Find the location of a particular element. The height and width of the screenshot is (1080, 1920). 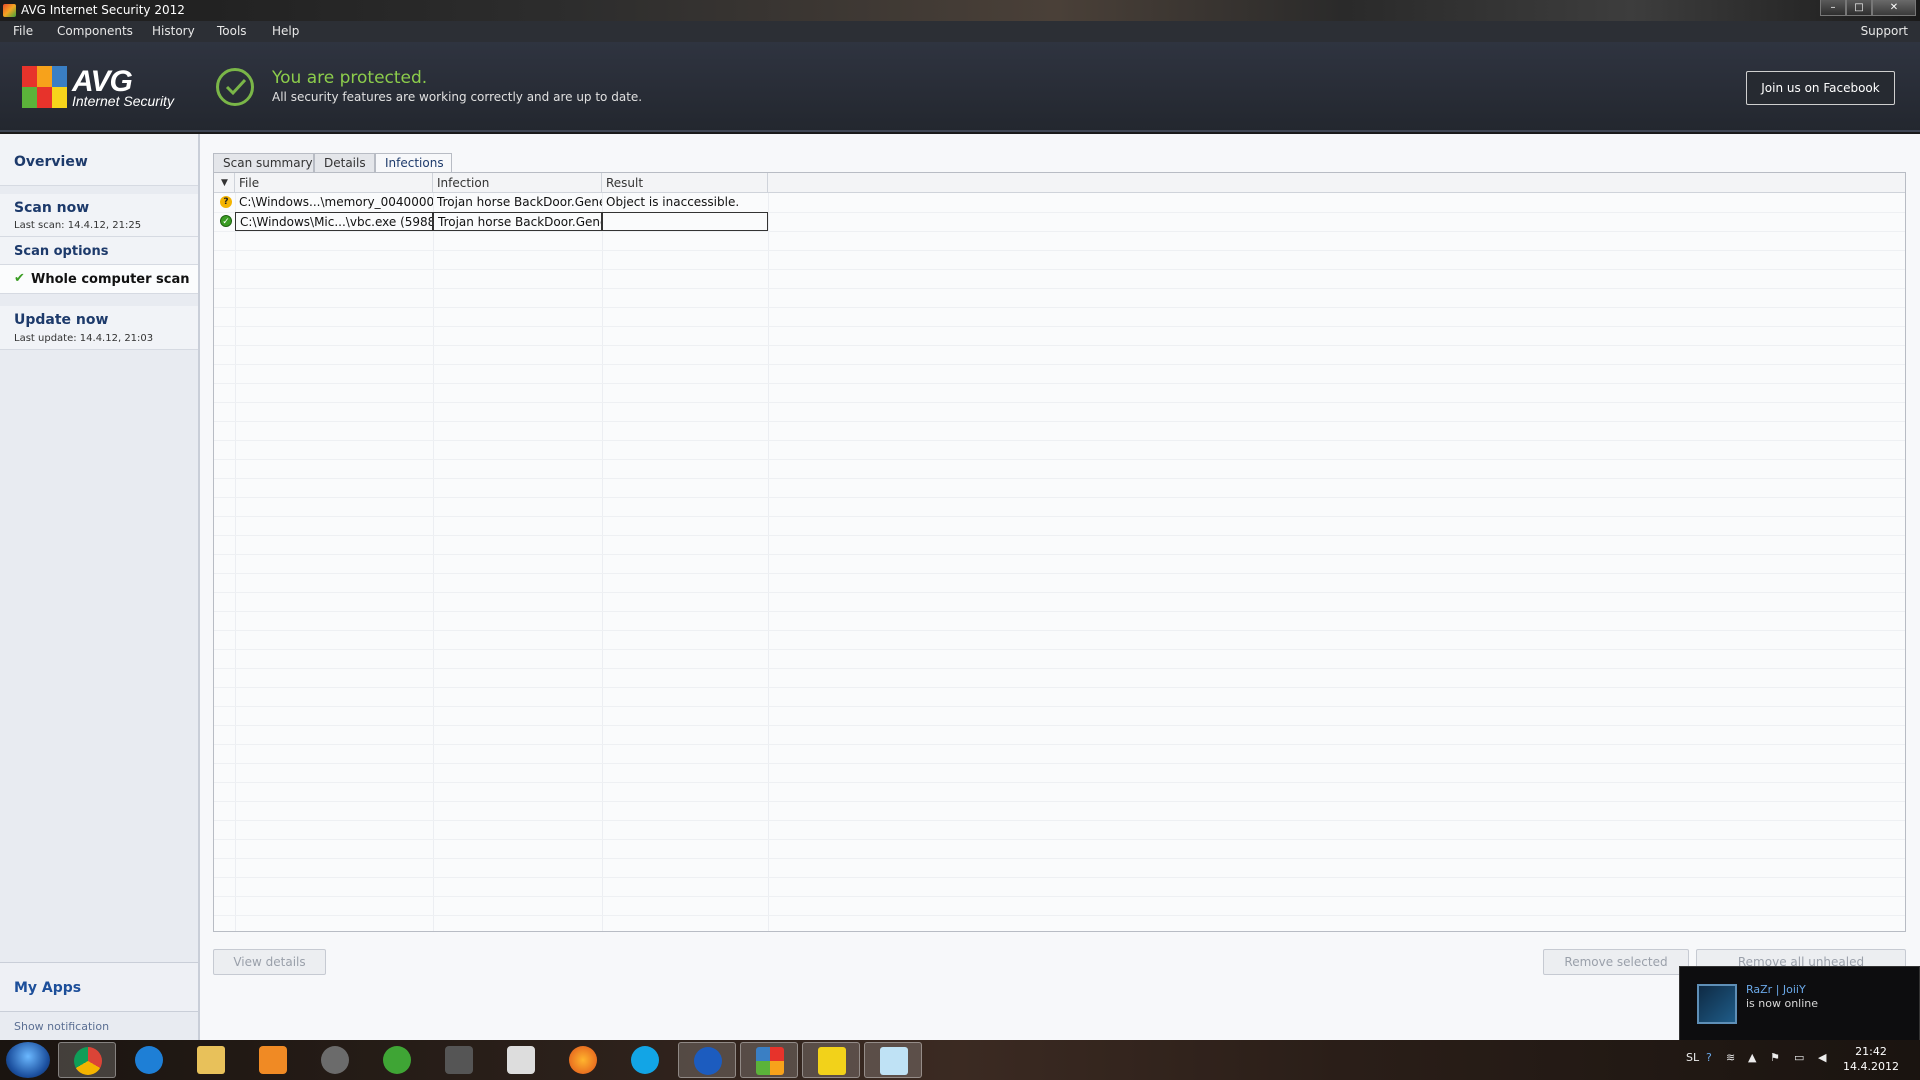

notification-user: RaZr | JoiiY is located at coordinates (1776, 989).